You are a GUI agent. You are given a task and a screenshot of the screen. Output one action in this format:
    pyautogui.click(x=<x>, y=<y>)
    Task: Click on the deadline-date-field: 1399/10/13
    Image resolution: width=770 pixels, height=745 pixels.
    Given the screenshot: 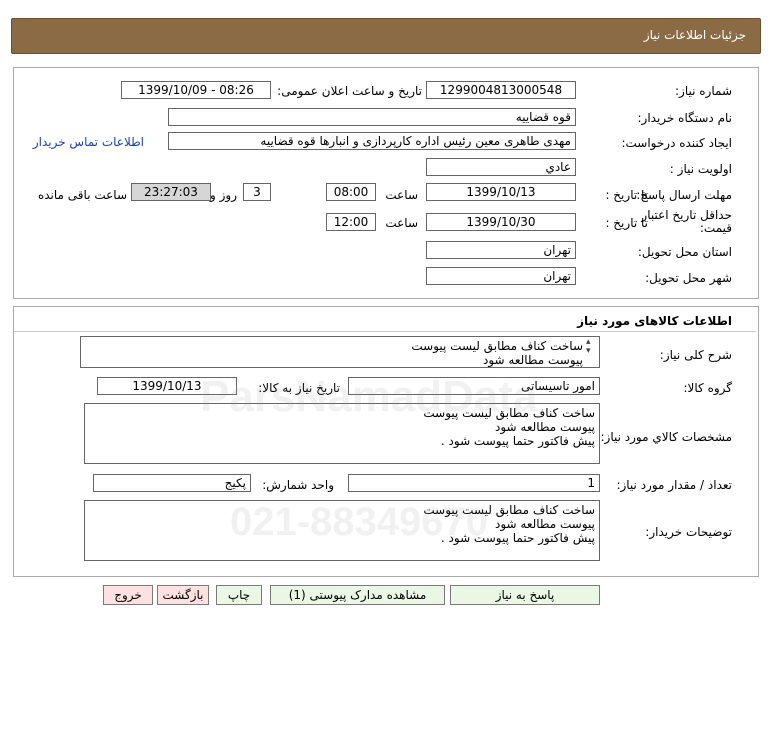 What is the action you would take?
    pyautogui.click(x=501, y=192)
    